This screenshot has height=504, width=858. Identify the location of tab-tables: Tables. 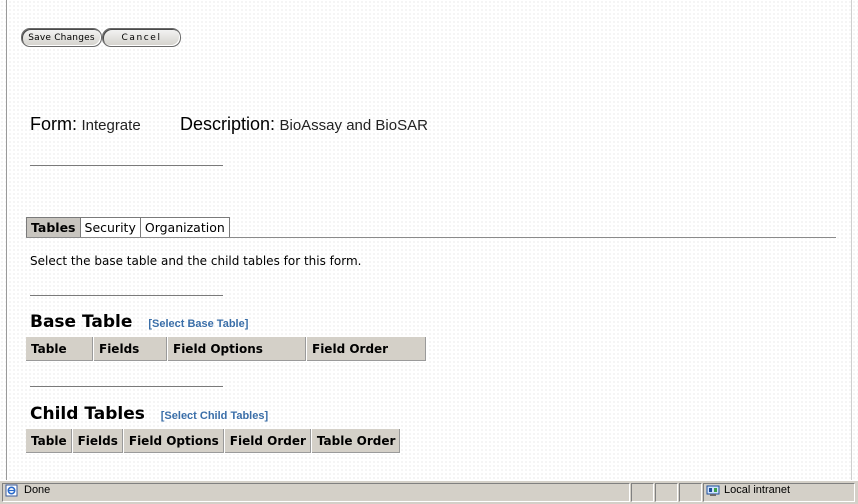
(53, 227).